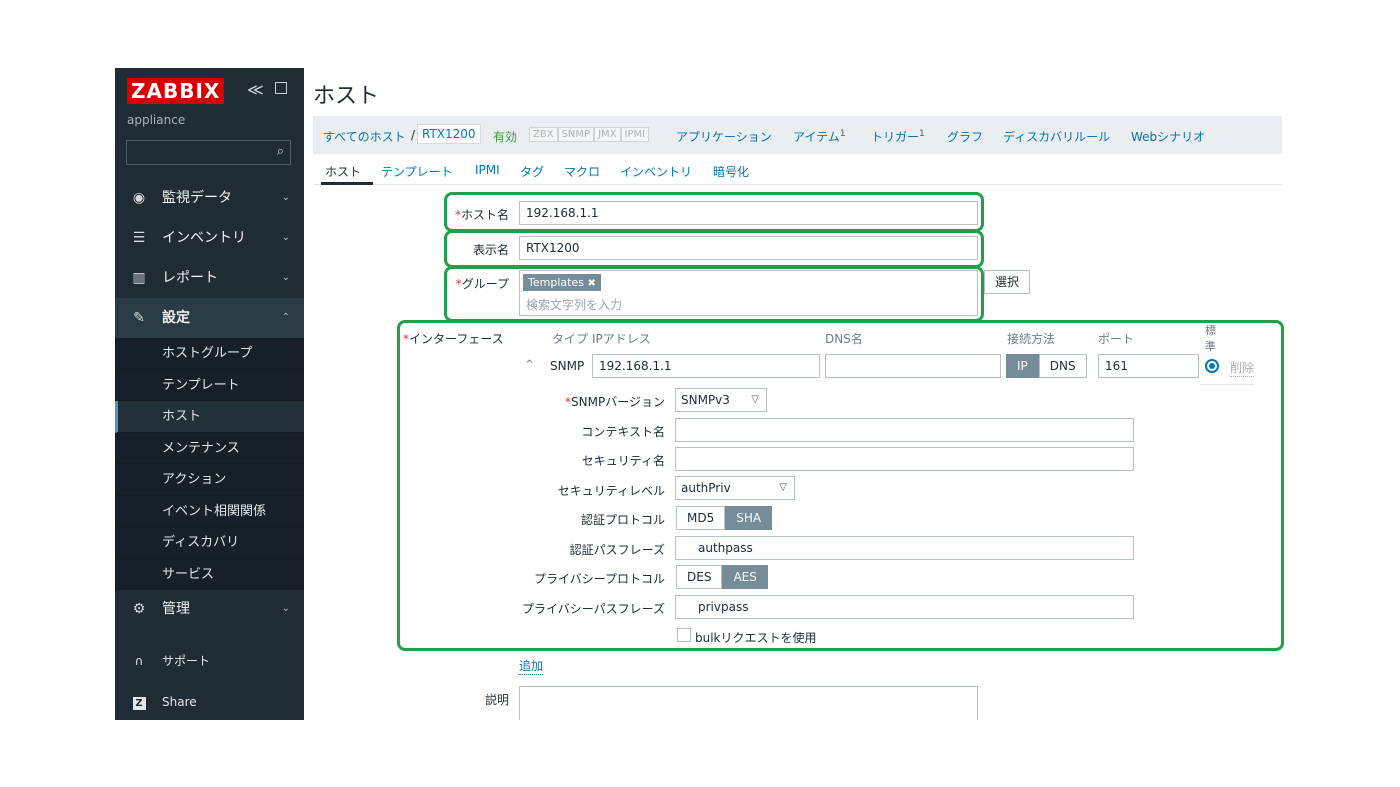 The image size is (1400, 787). What do you see at coordinates (156, 120) in the screenshot?
I see `server-name: appliance` at bounding box center [156, 120].